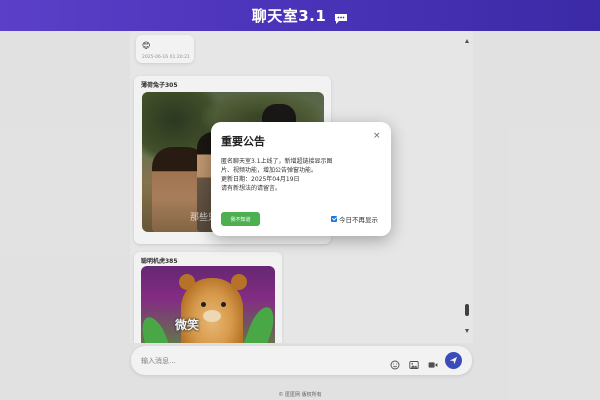 The width and height of the screenshot is (600, 400). Describe the element at coordinates (240, 219) in the screenshot. I see `dismiss-button: 我不知道` at that location.